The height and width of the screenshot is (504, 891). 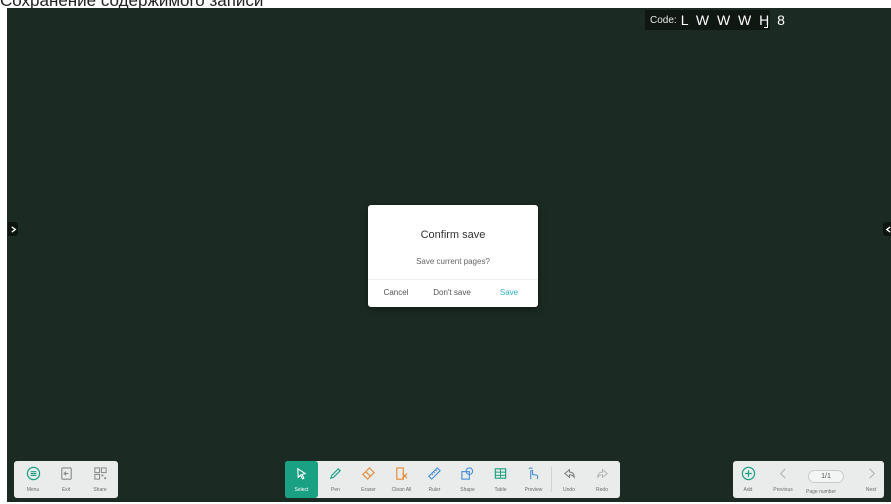 What do you see at coordinates (569, 490) in the screenshot?
I see `undo-label: Undo` at bounding box center [569, 490].